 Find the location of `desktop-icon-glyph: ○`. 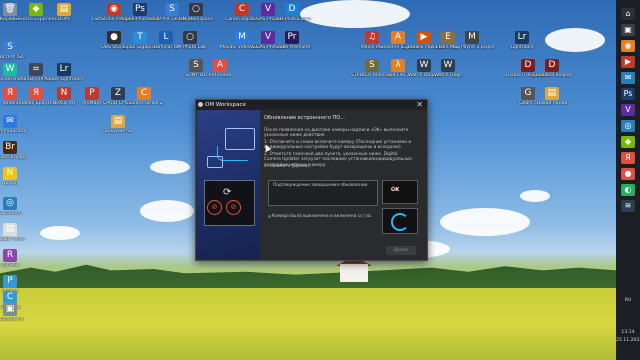

desktop-icon-glyph: ○ is located at coordinates (190, 37).